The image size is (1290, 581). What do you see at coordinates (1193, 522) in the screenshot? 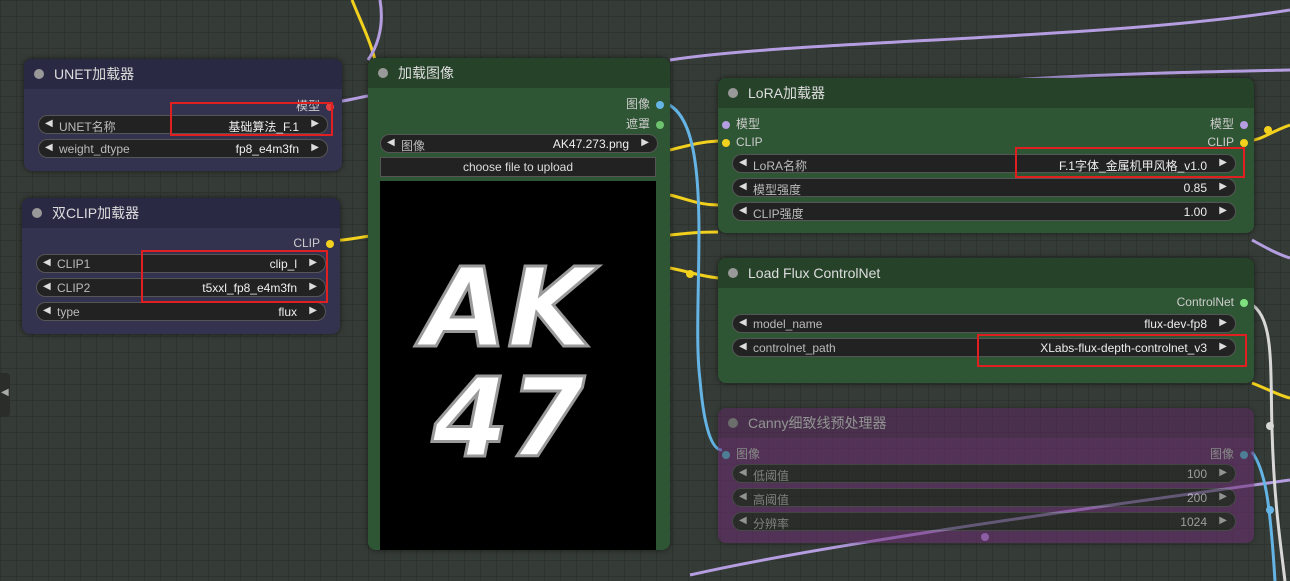
I see `widget-value: 1024` at bounding box center [1193, 522].